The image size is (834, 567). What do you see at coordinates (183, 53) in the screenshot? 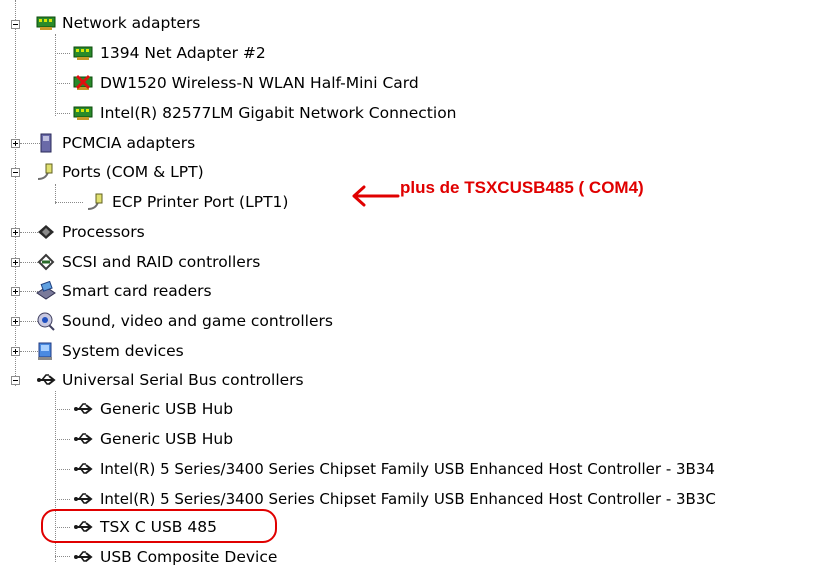
I see `tree-item-label: 1394 Net Adapter #2` at bounding box center [183, 53].